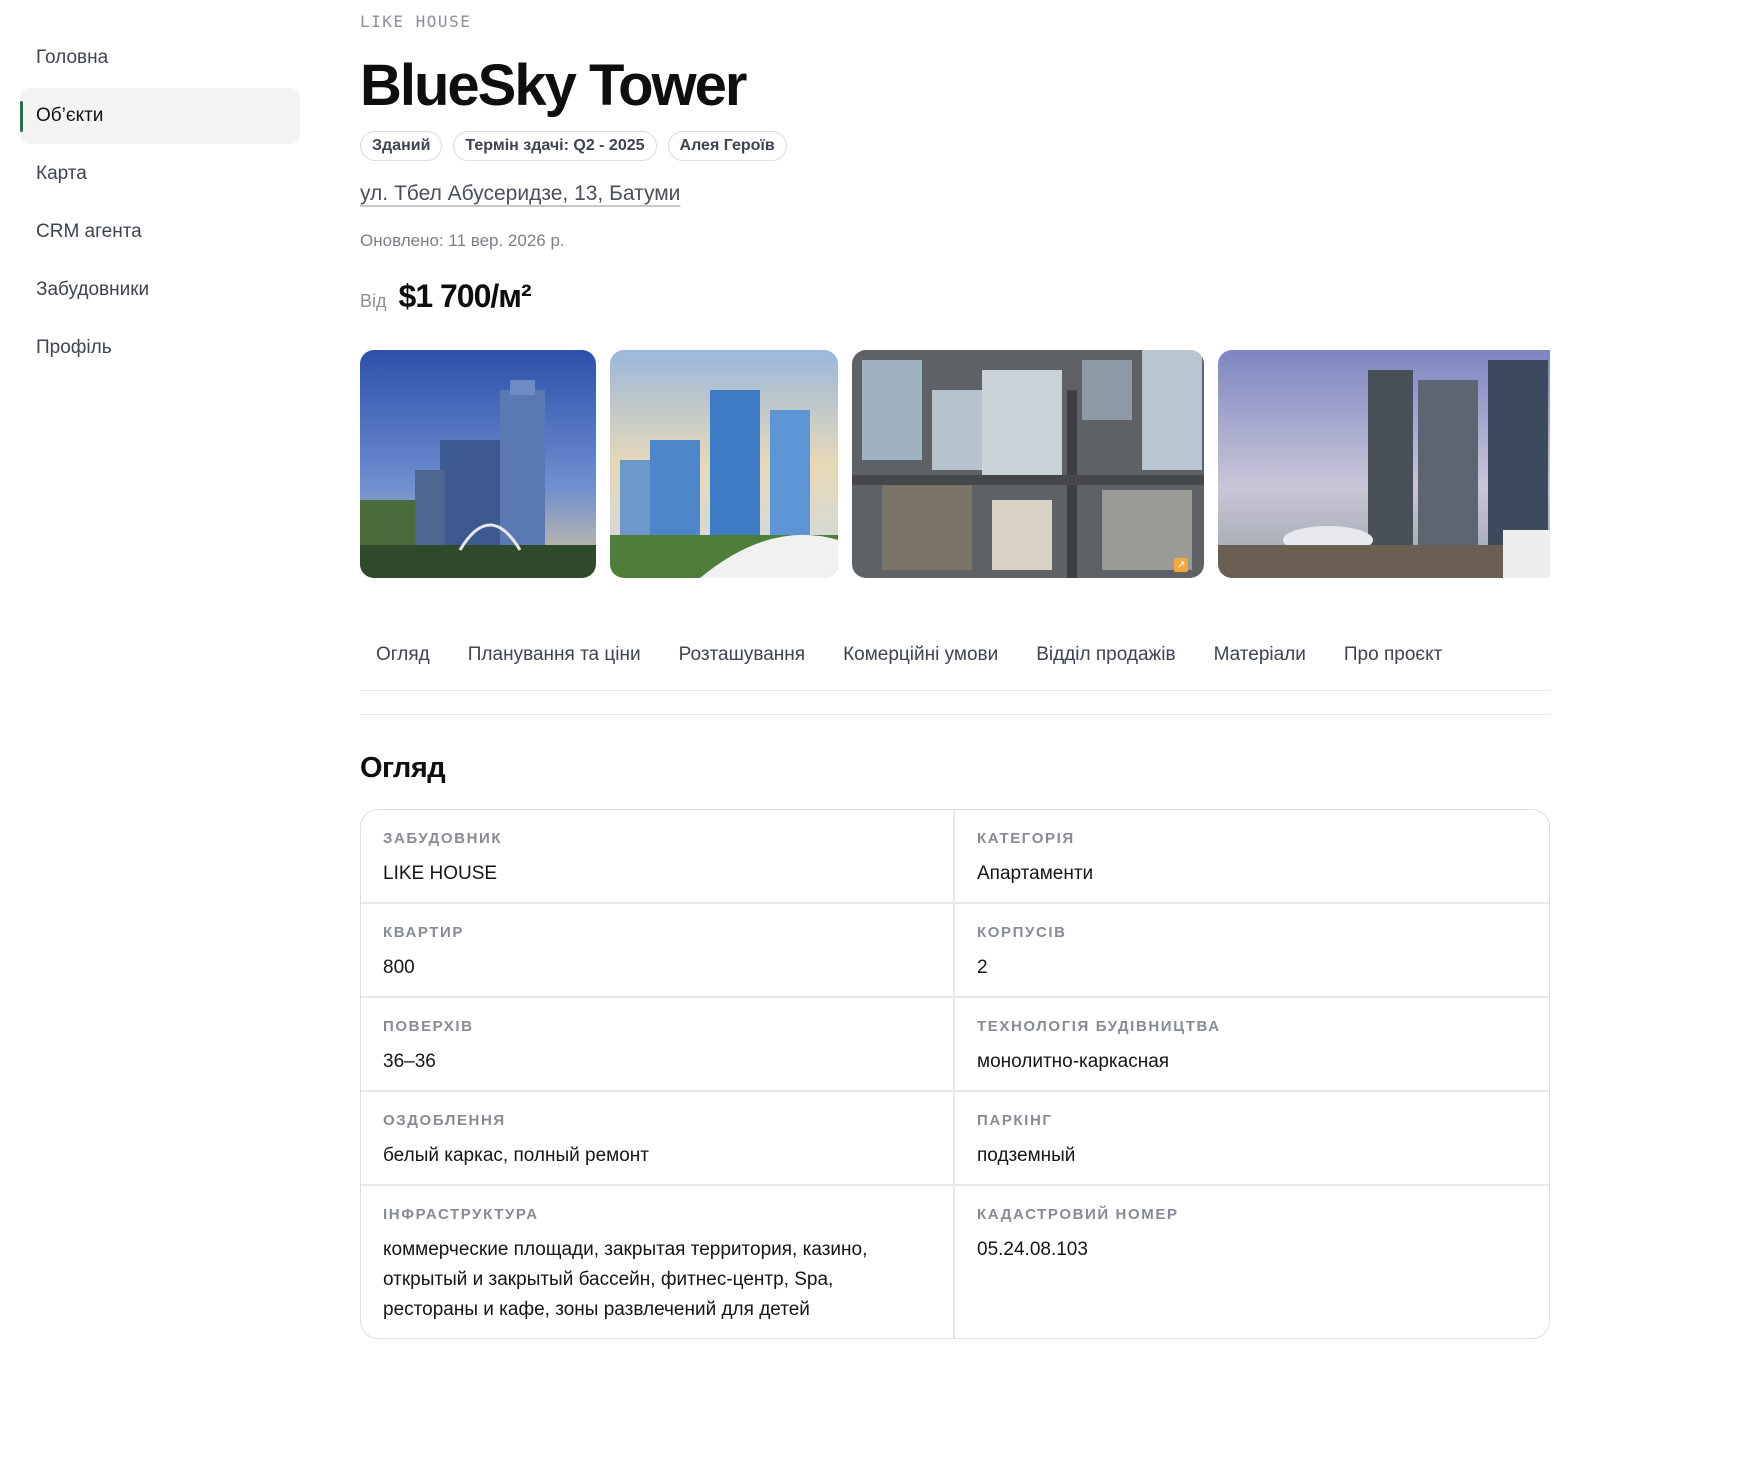  I want to click on spec-label: Інфраструктура, so click(461, 1214).